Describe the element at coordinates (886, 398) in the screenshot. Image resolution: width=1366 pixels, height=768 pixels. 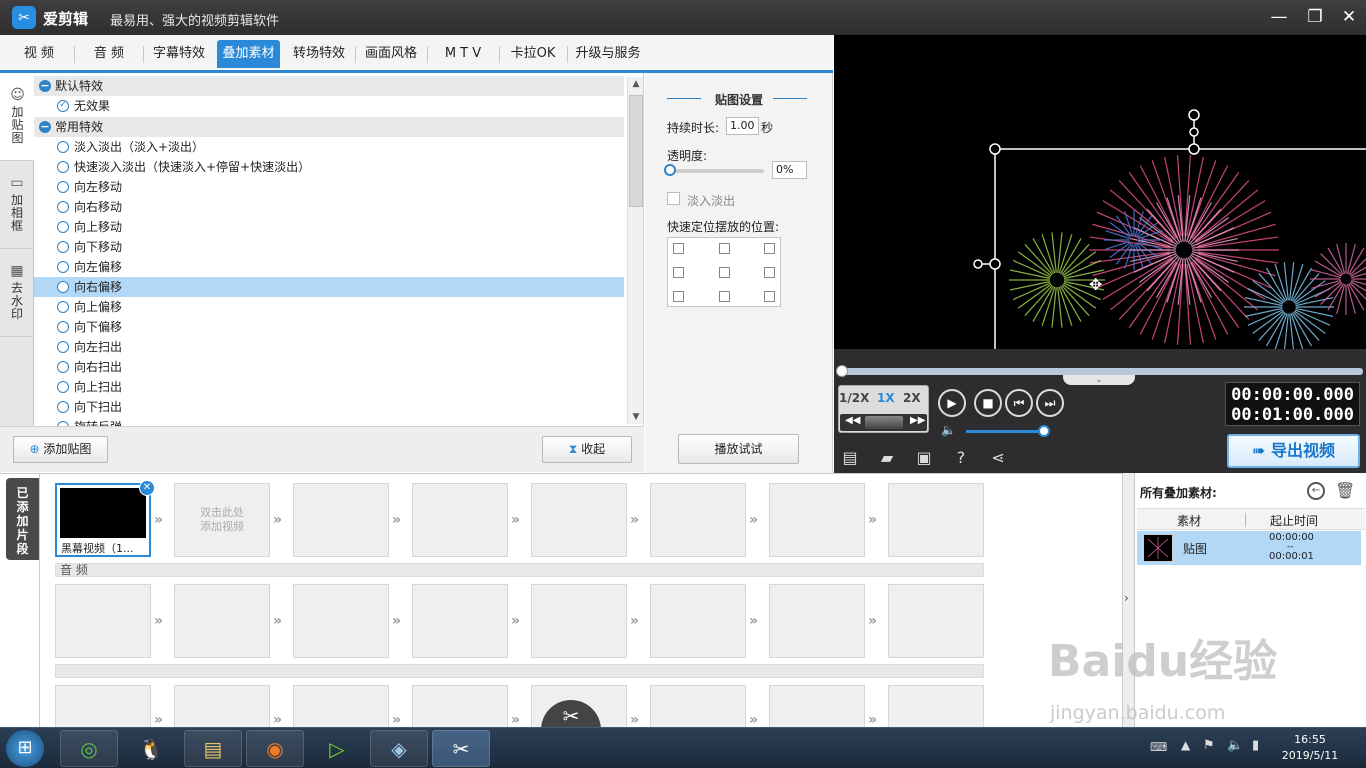
I see `speed-1x: 1X` at that location.